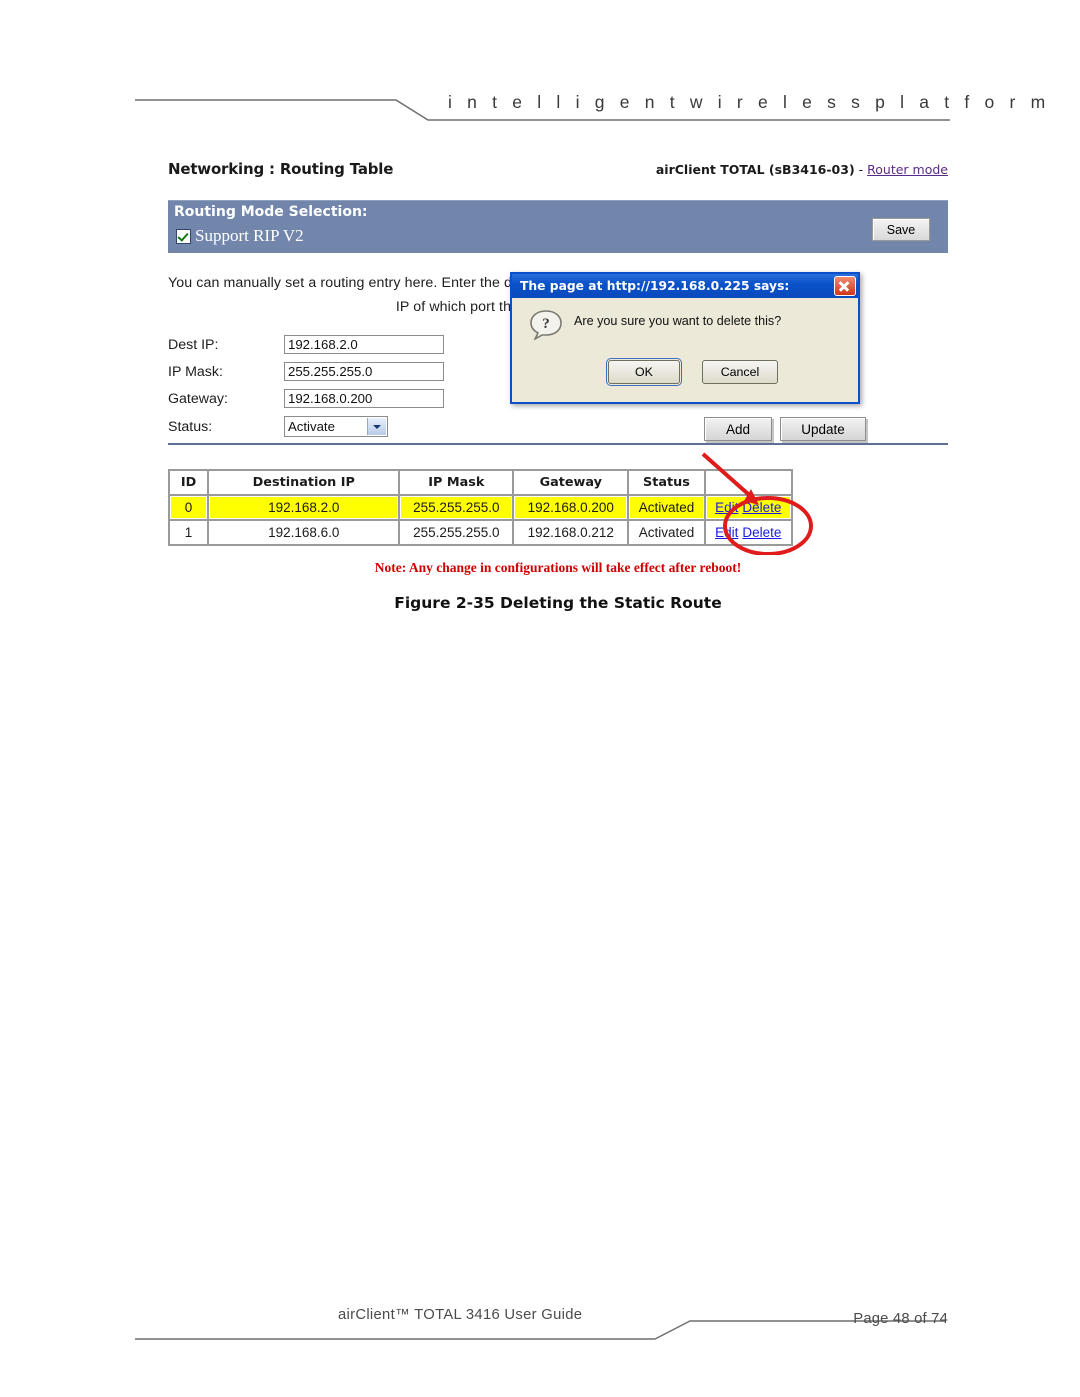 The image size is (1080, 1397). What do you see at coordinates (189, 507) in the screenshot?
I see `cell-id: 0` at bounding box center [189, 507].